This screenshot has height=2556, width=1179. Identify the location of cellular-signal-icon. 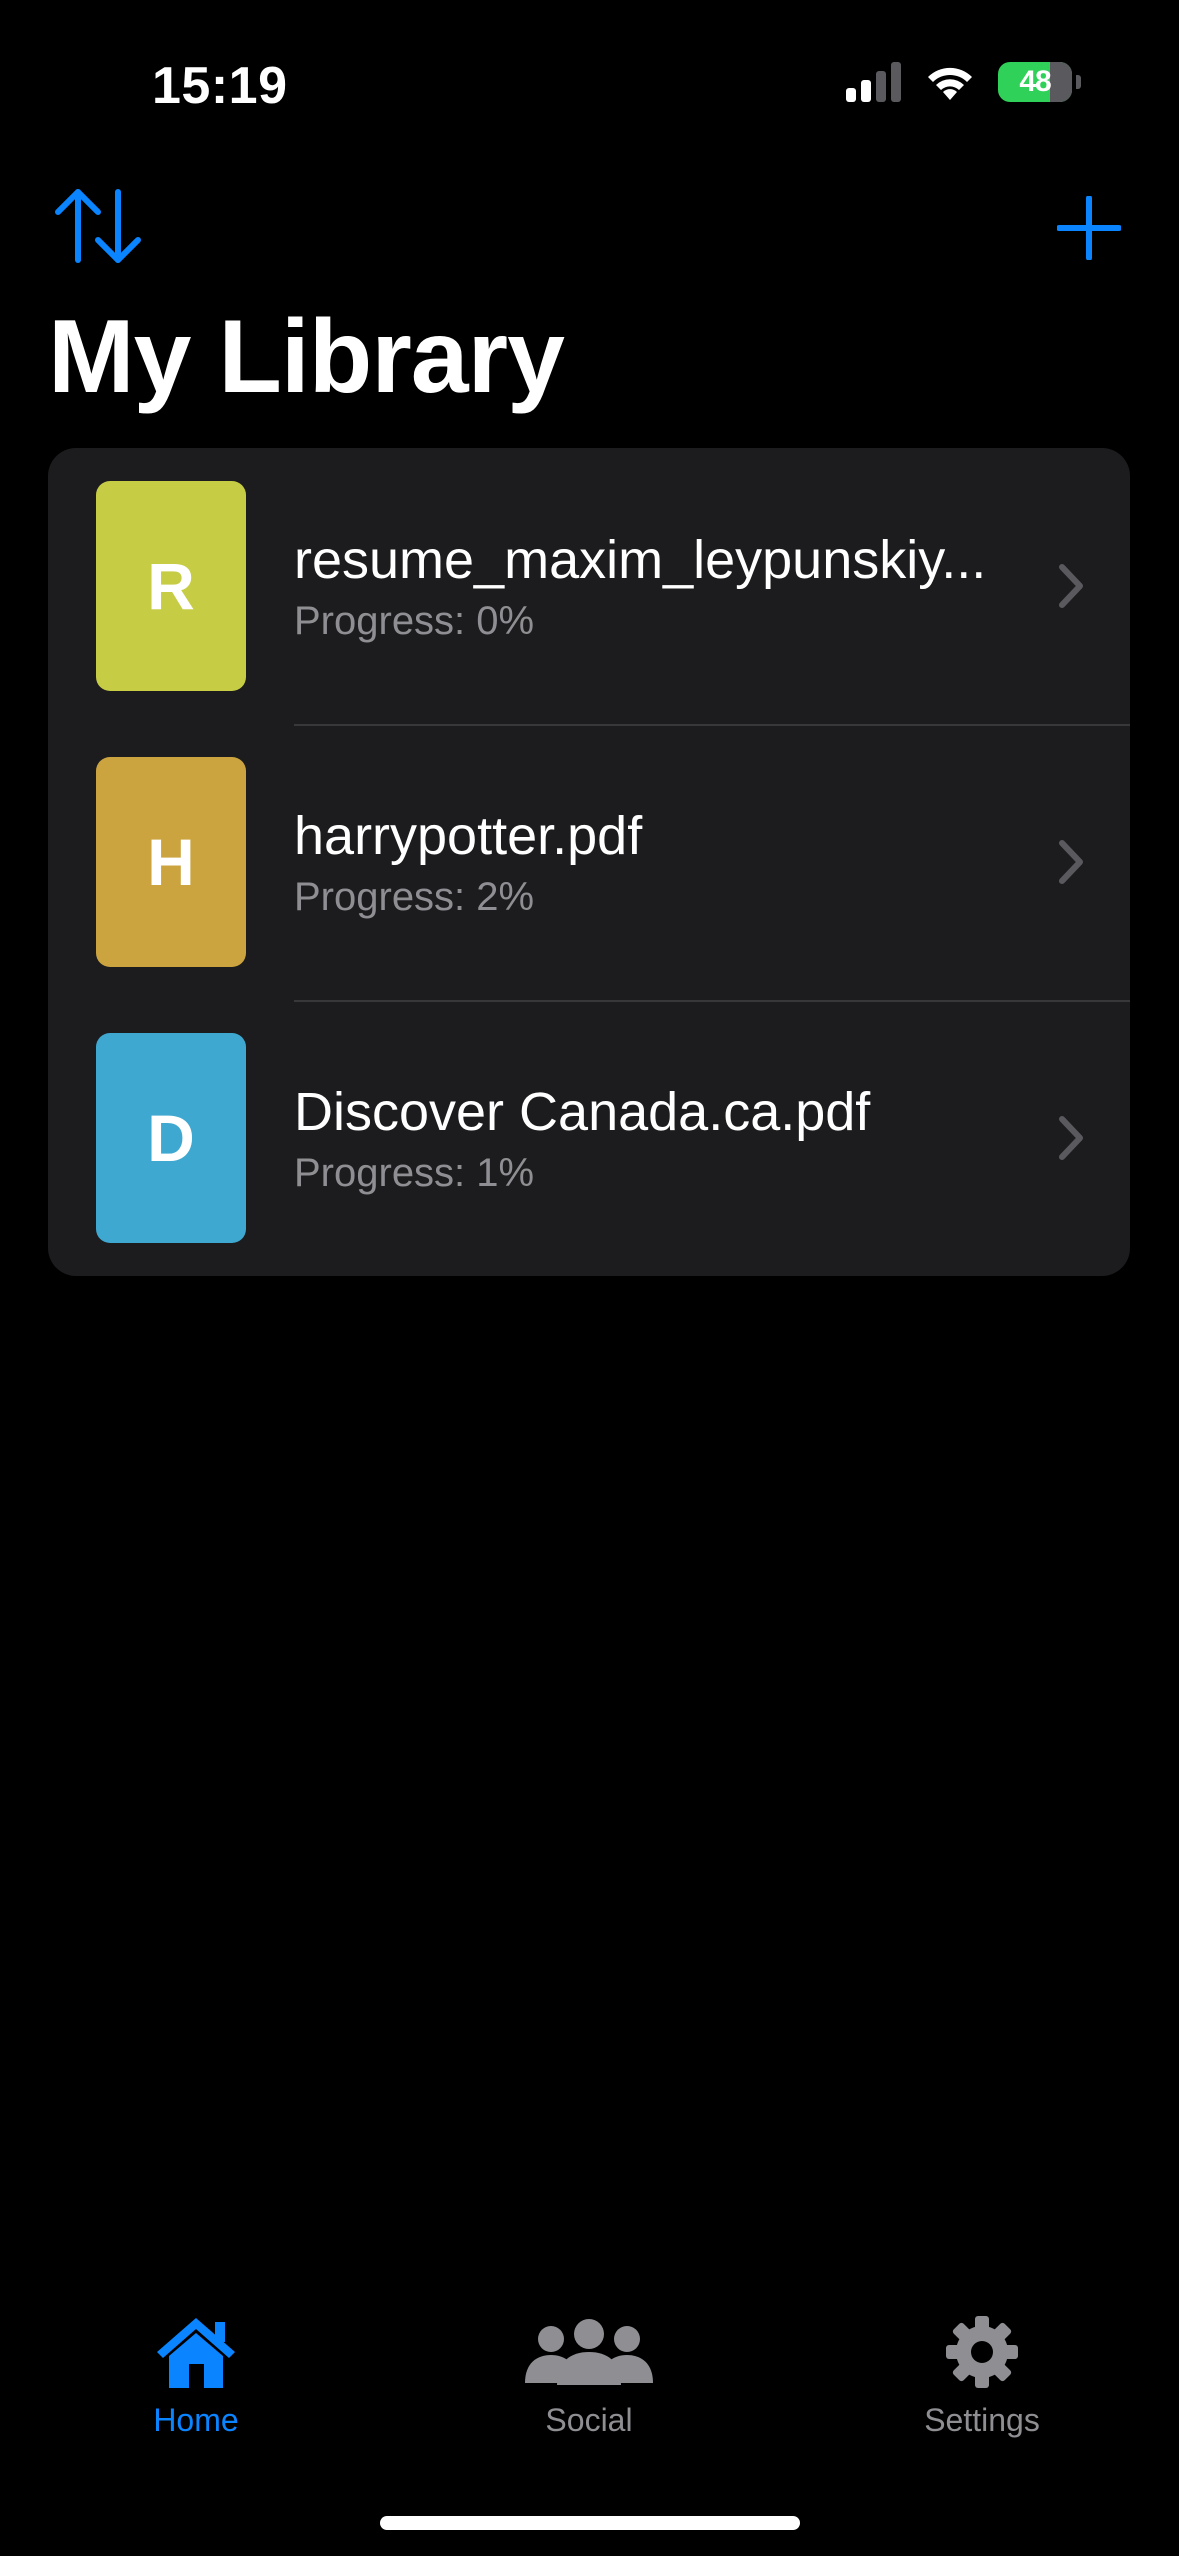
(873, 82).